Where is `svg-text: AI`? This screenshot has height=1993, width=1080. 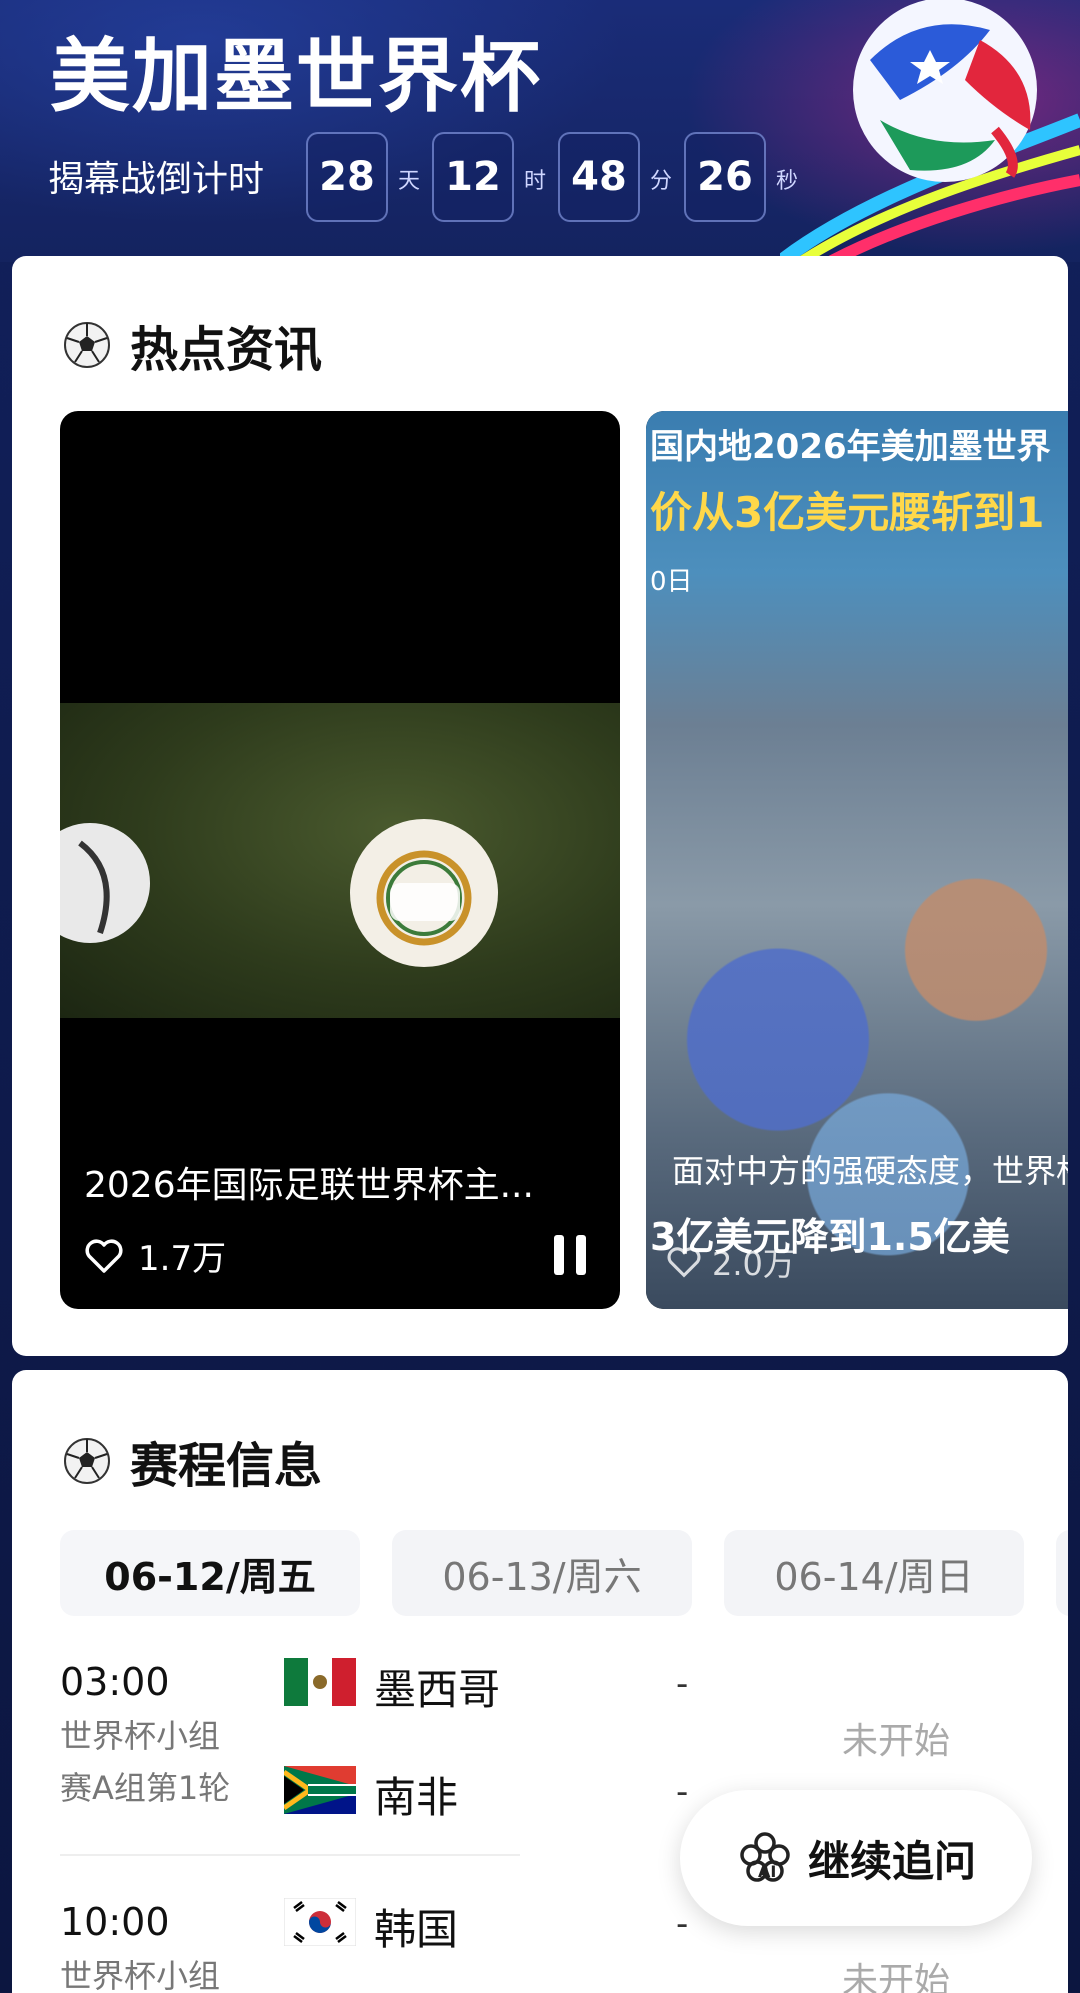 svg-text: AI is located at coordinates (767, 1871).